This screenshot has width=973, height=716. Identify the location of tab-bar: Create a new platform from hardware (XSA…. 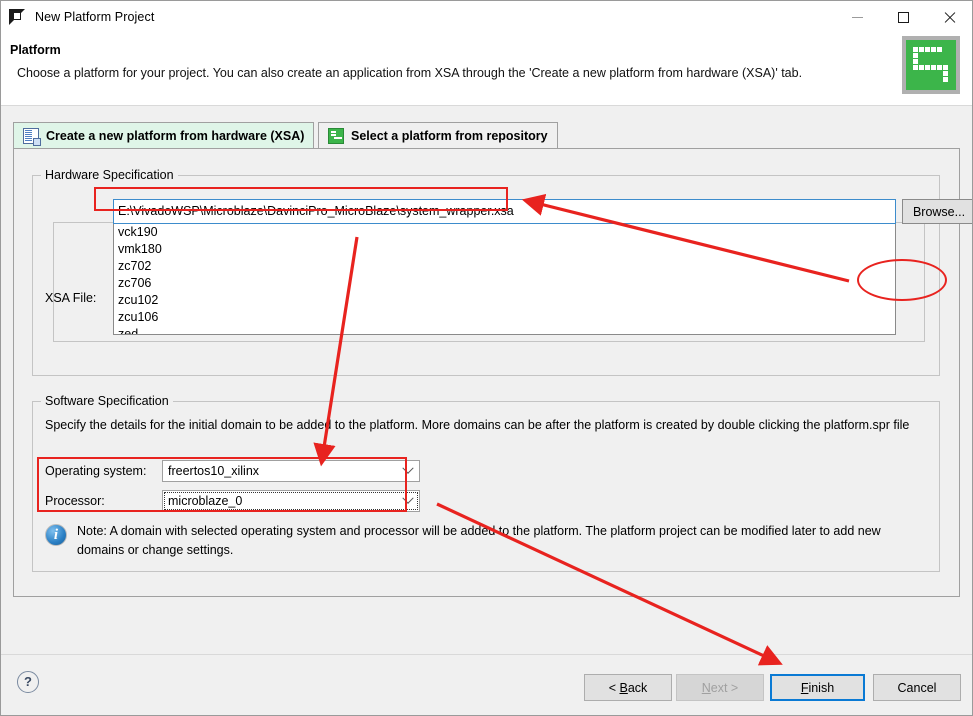
(486, 135).